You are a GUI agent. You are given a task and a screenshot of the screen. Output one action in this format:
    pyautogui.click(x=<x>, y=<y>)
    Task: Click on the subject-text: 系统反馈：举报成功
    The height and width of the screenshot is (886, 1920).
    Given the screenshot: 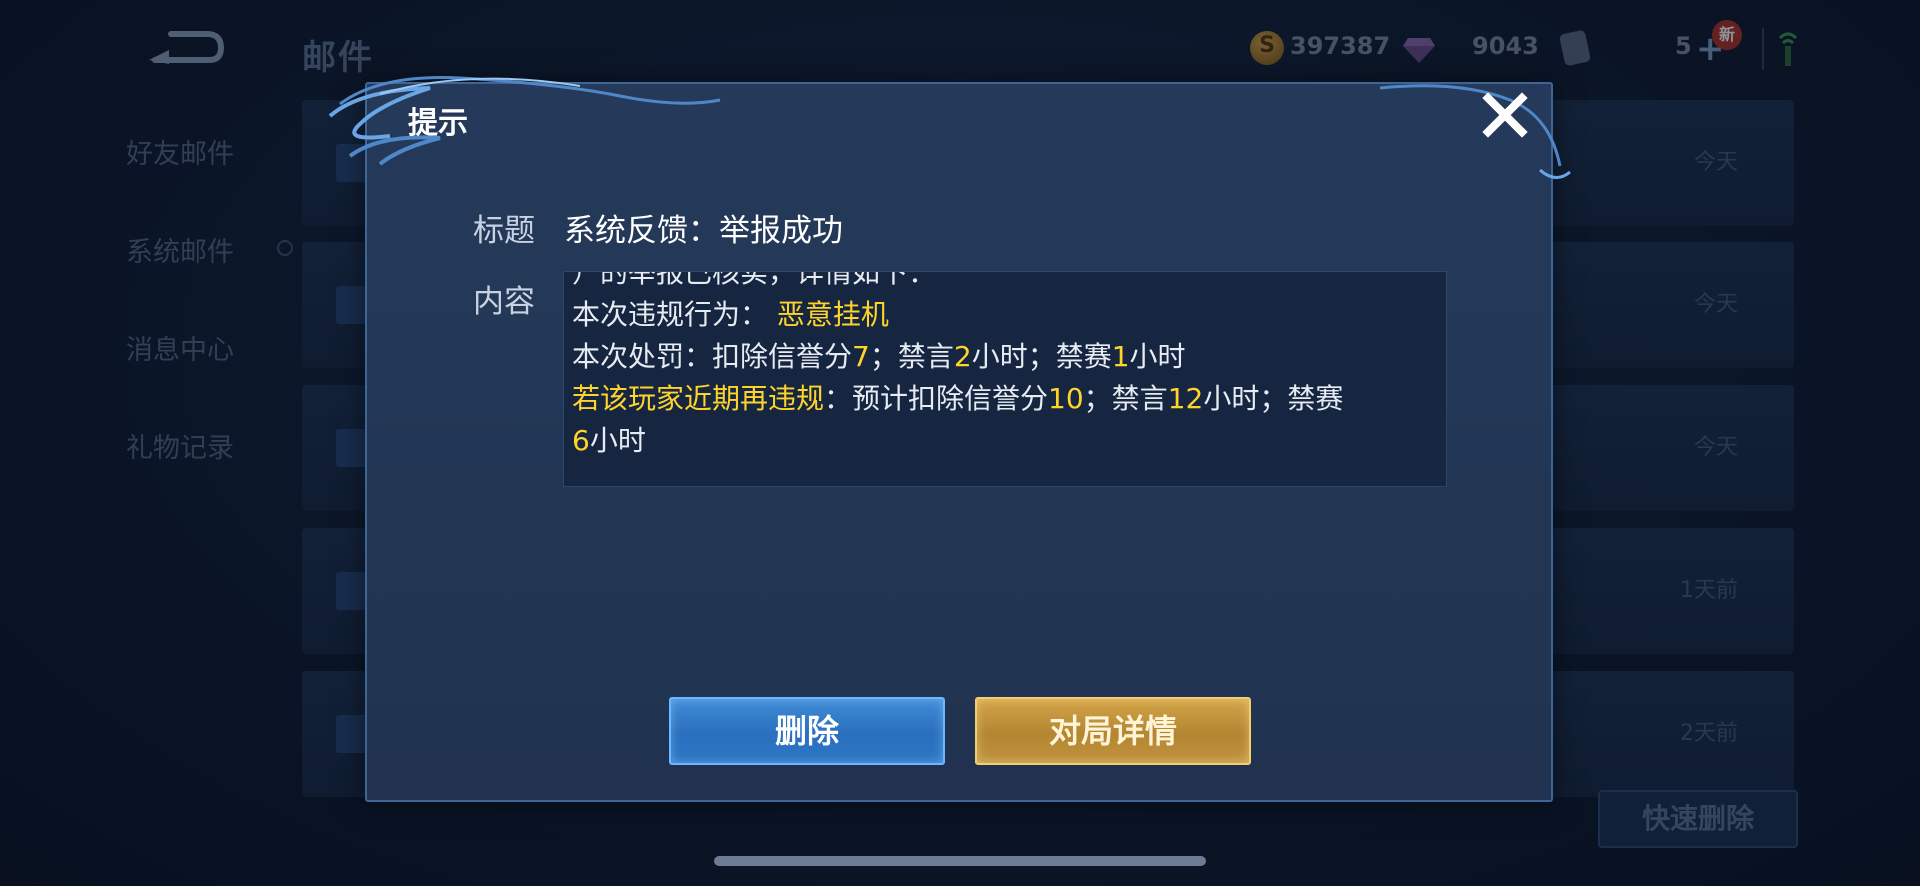 What is the action you would take?
    pyautogui.click(x=703, y=231)
    